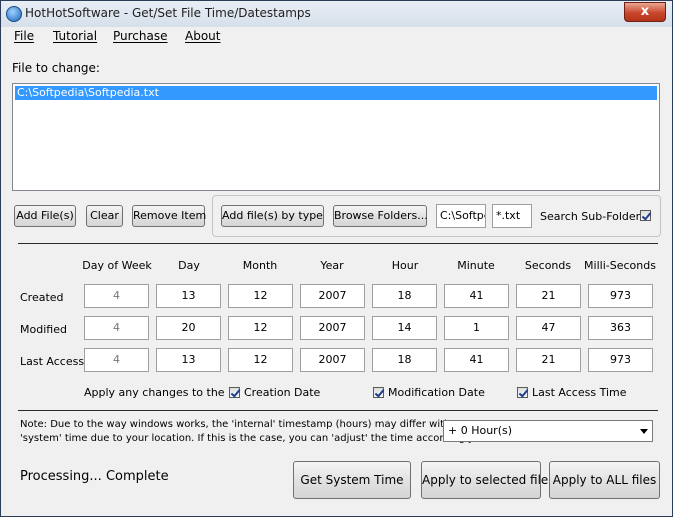 This screenshot has width=673, height=517. Describe the element at coordinates (140, 36) in the screenshot. I see `menu-purchase: Purchase` at that location.